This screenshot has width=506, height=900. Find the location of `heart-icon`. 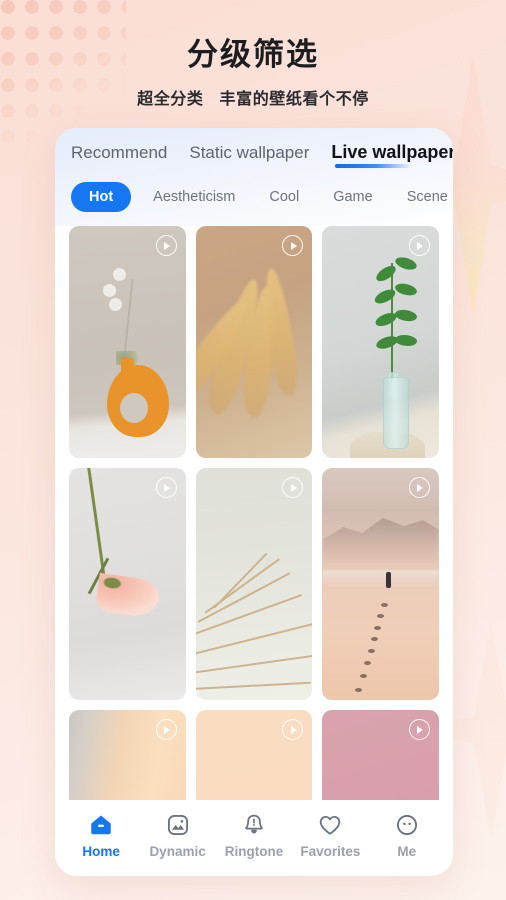

heart-icon is located at coordinates (330, 825).